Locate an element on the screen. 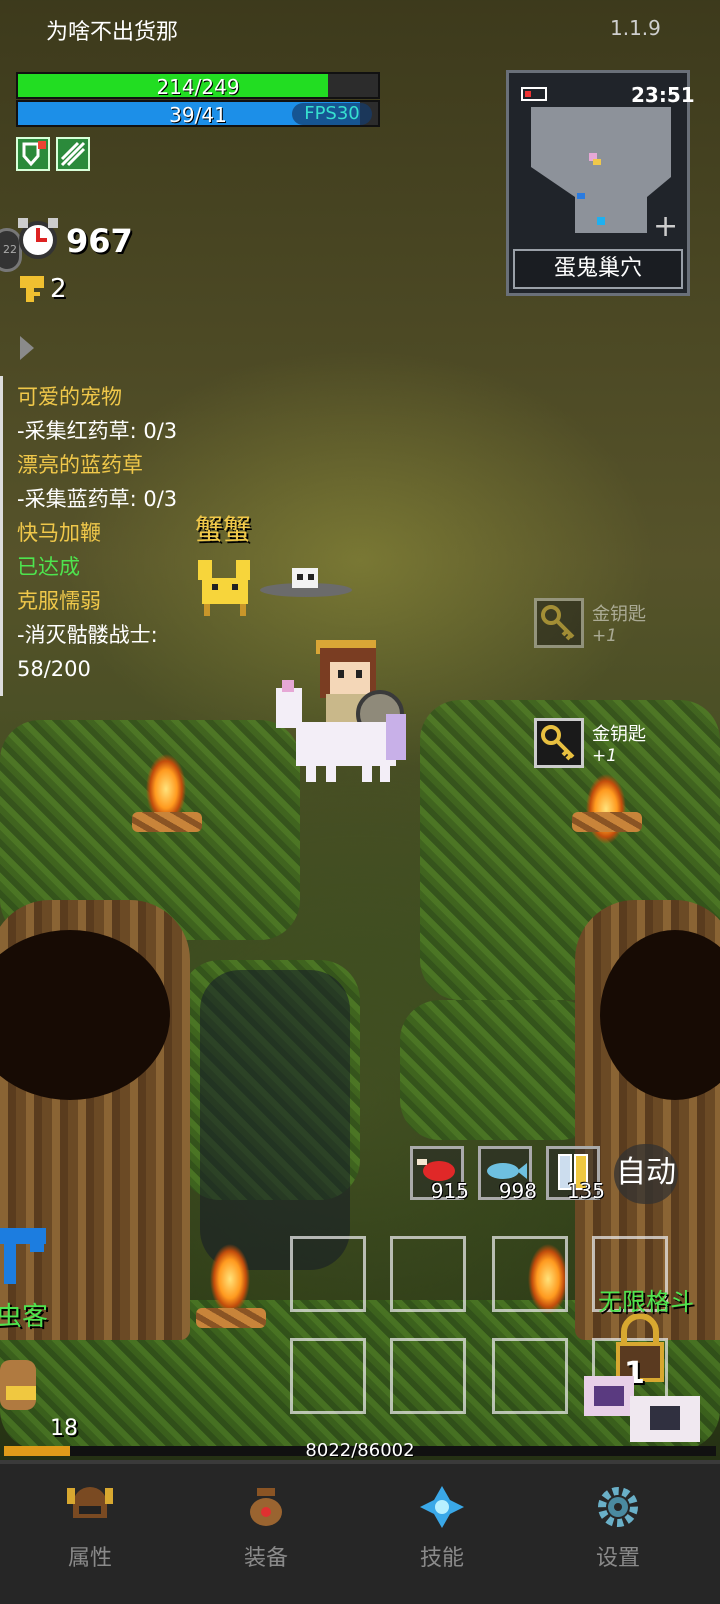 The width and height of the screenshot is (720, 1604). buff-defense-icon is located at coordinates (33, 154).